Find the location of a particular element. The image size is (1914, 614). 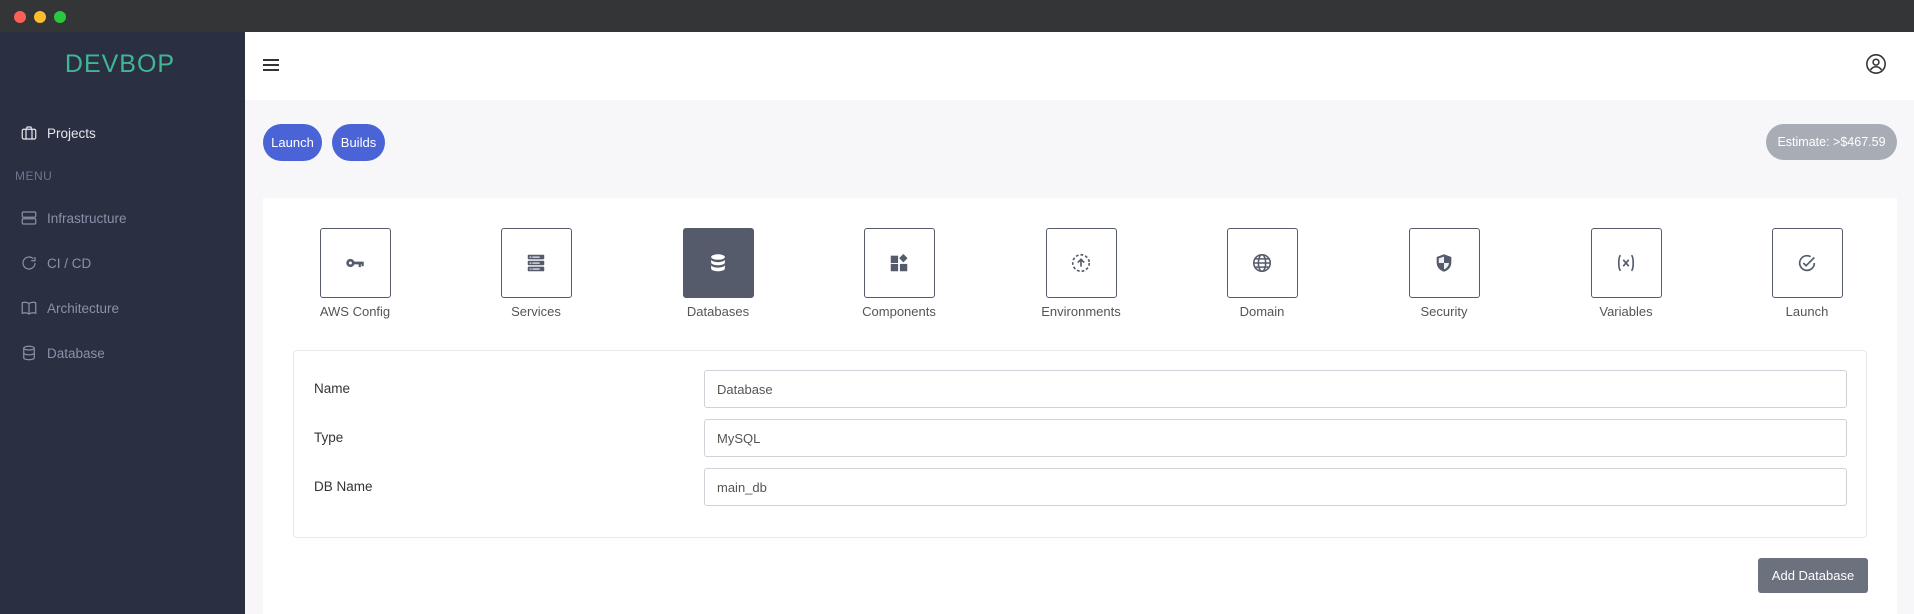

form-row-type: Type is located at coordinates (1080, 438).